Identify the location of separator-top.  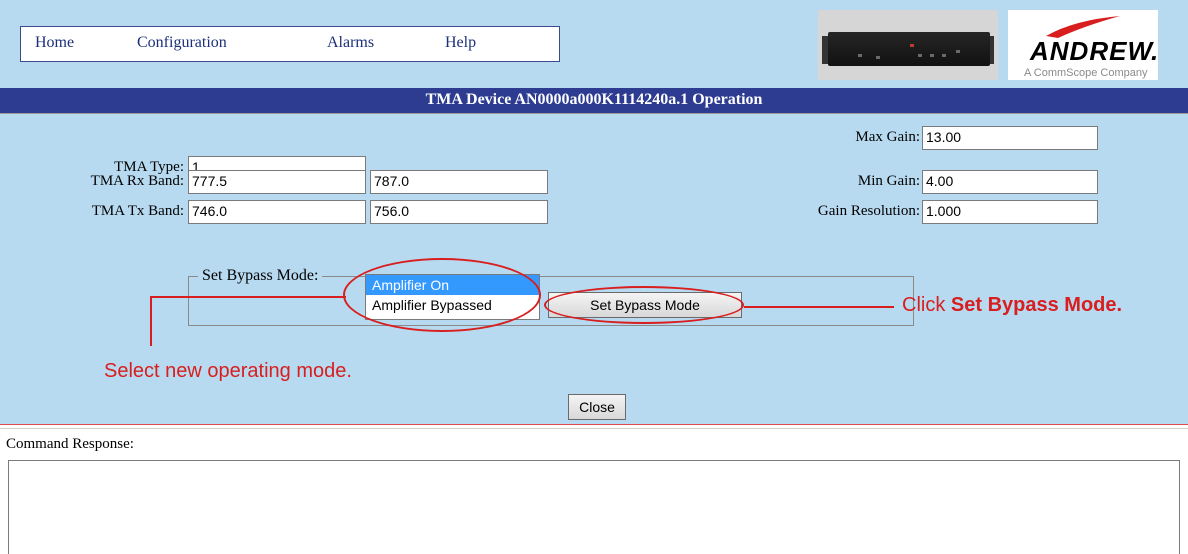
(594, 424).